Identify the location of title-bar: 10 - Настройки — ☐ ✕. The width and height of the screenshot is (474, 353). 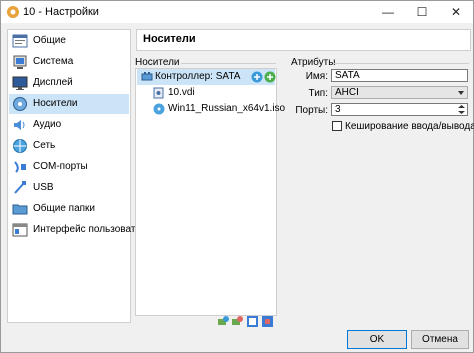
(237, 12).